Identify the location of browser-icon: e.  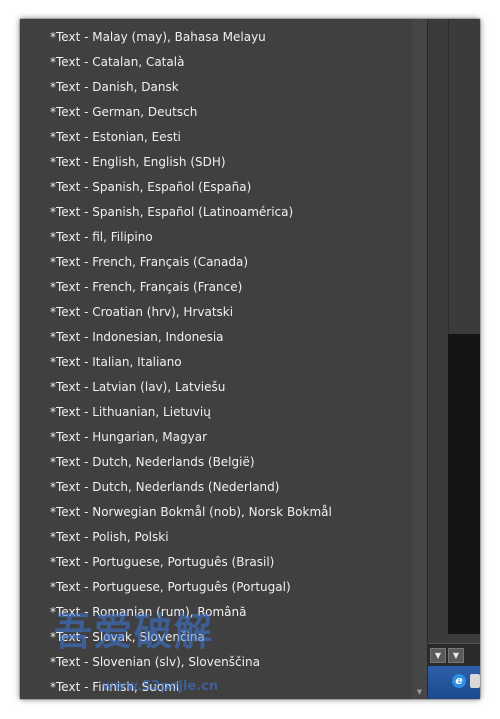
(459, 681).